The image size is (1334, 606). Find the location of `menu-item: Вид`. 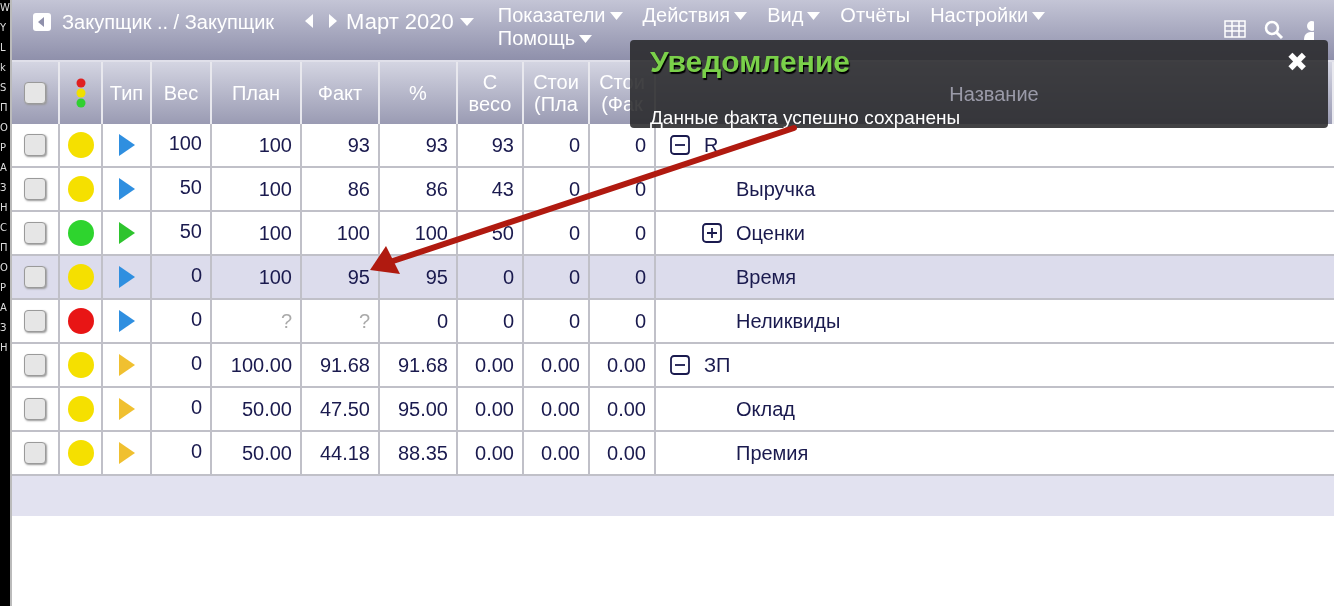

menu-item: Вид is located at coordinates (794, 15).